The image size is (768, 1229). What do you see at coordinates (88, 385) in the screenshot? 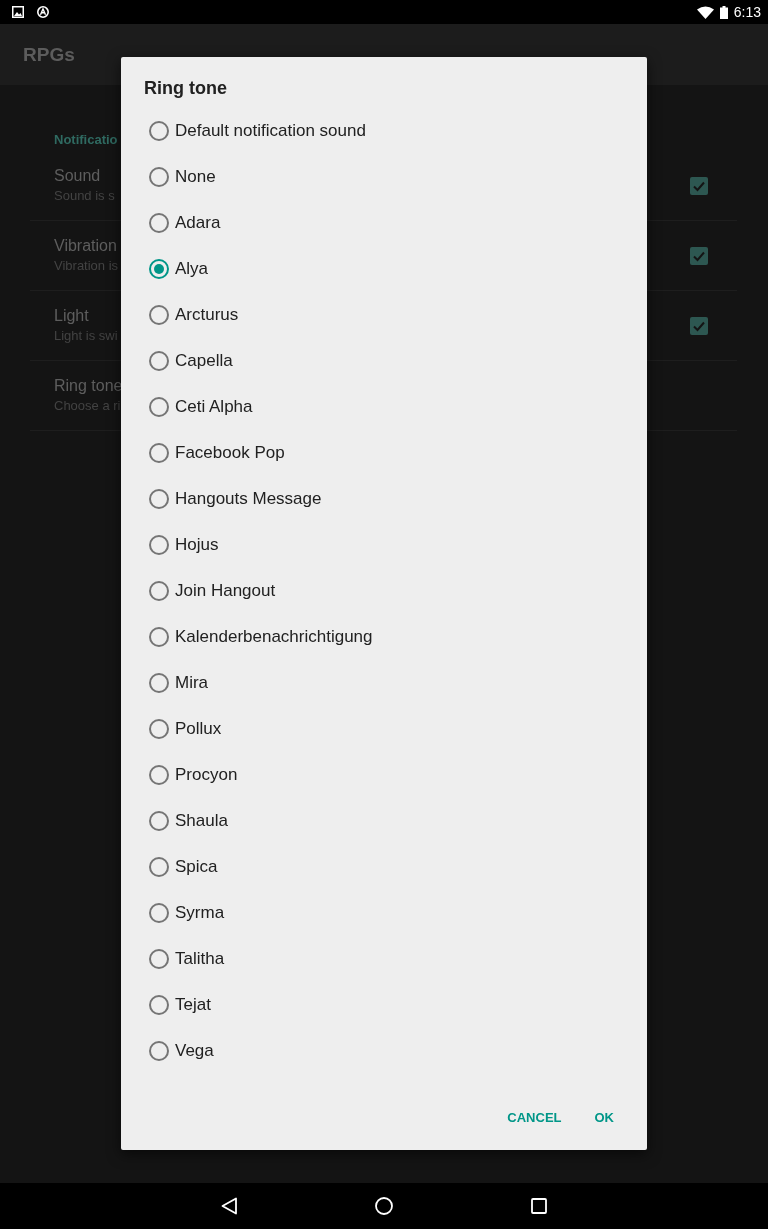
I see `setting-title: Ring tone` at bounding box center [88, 385].